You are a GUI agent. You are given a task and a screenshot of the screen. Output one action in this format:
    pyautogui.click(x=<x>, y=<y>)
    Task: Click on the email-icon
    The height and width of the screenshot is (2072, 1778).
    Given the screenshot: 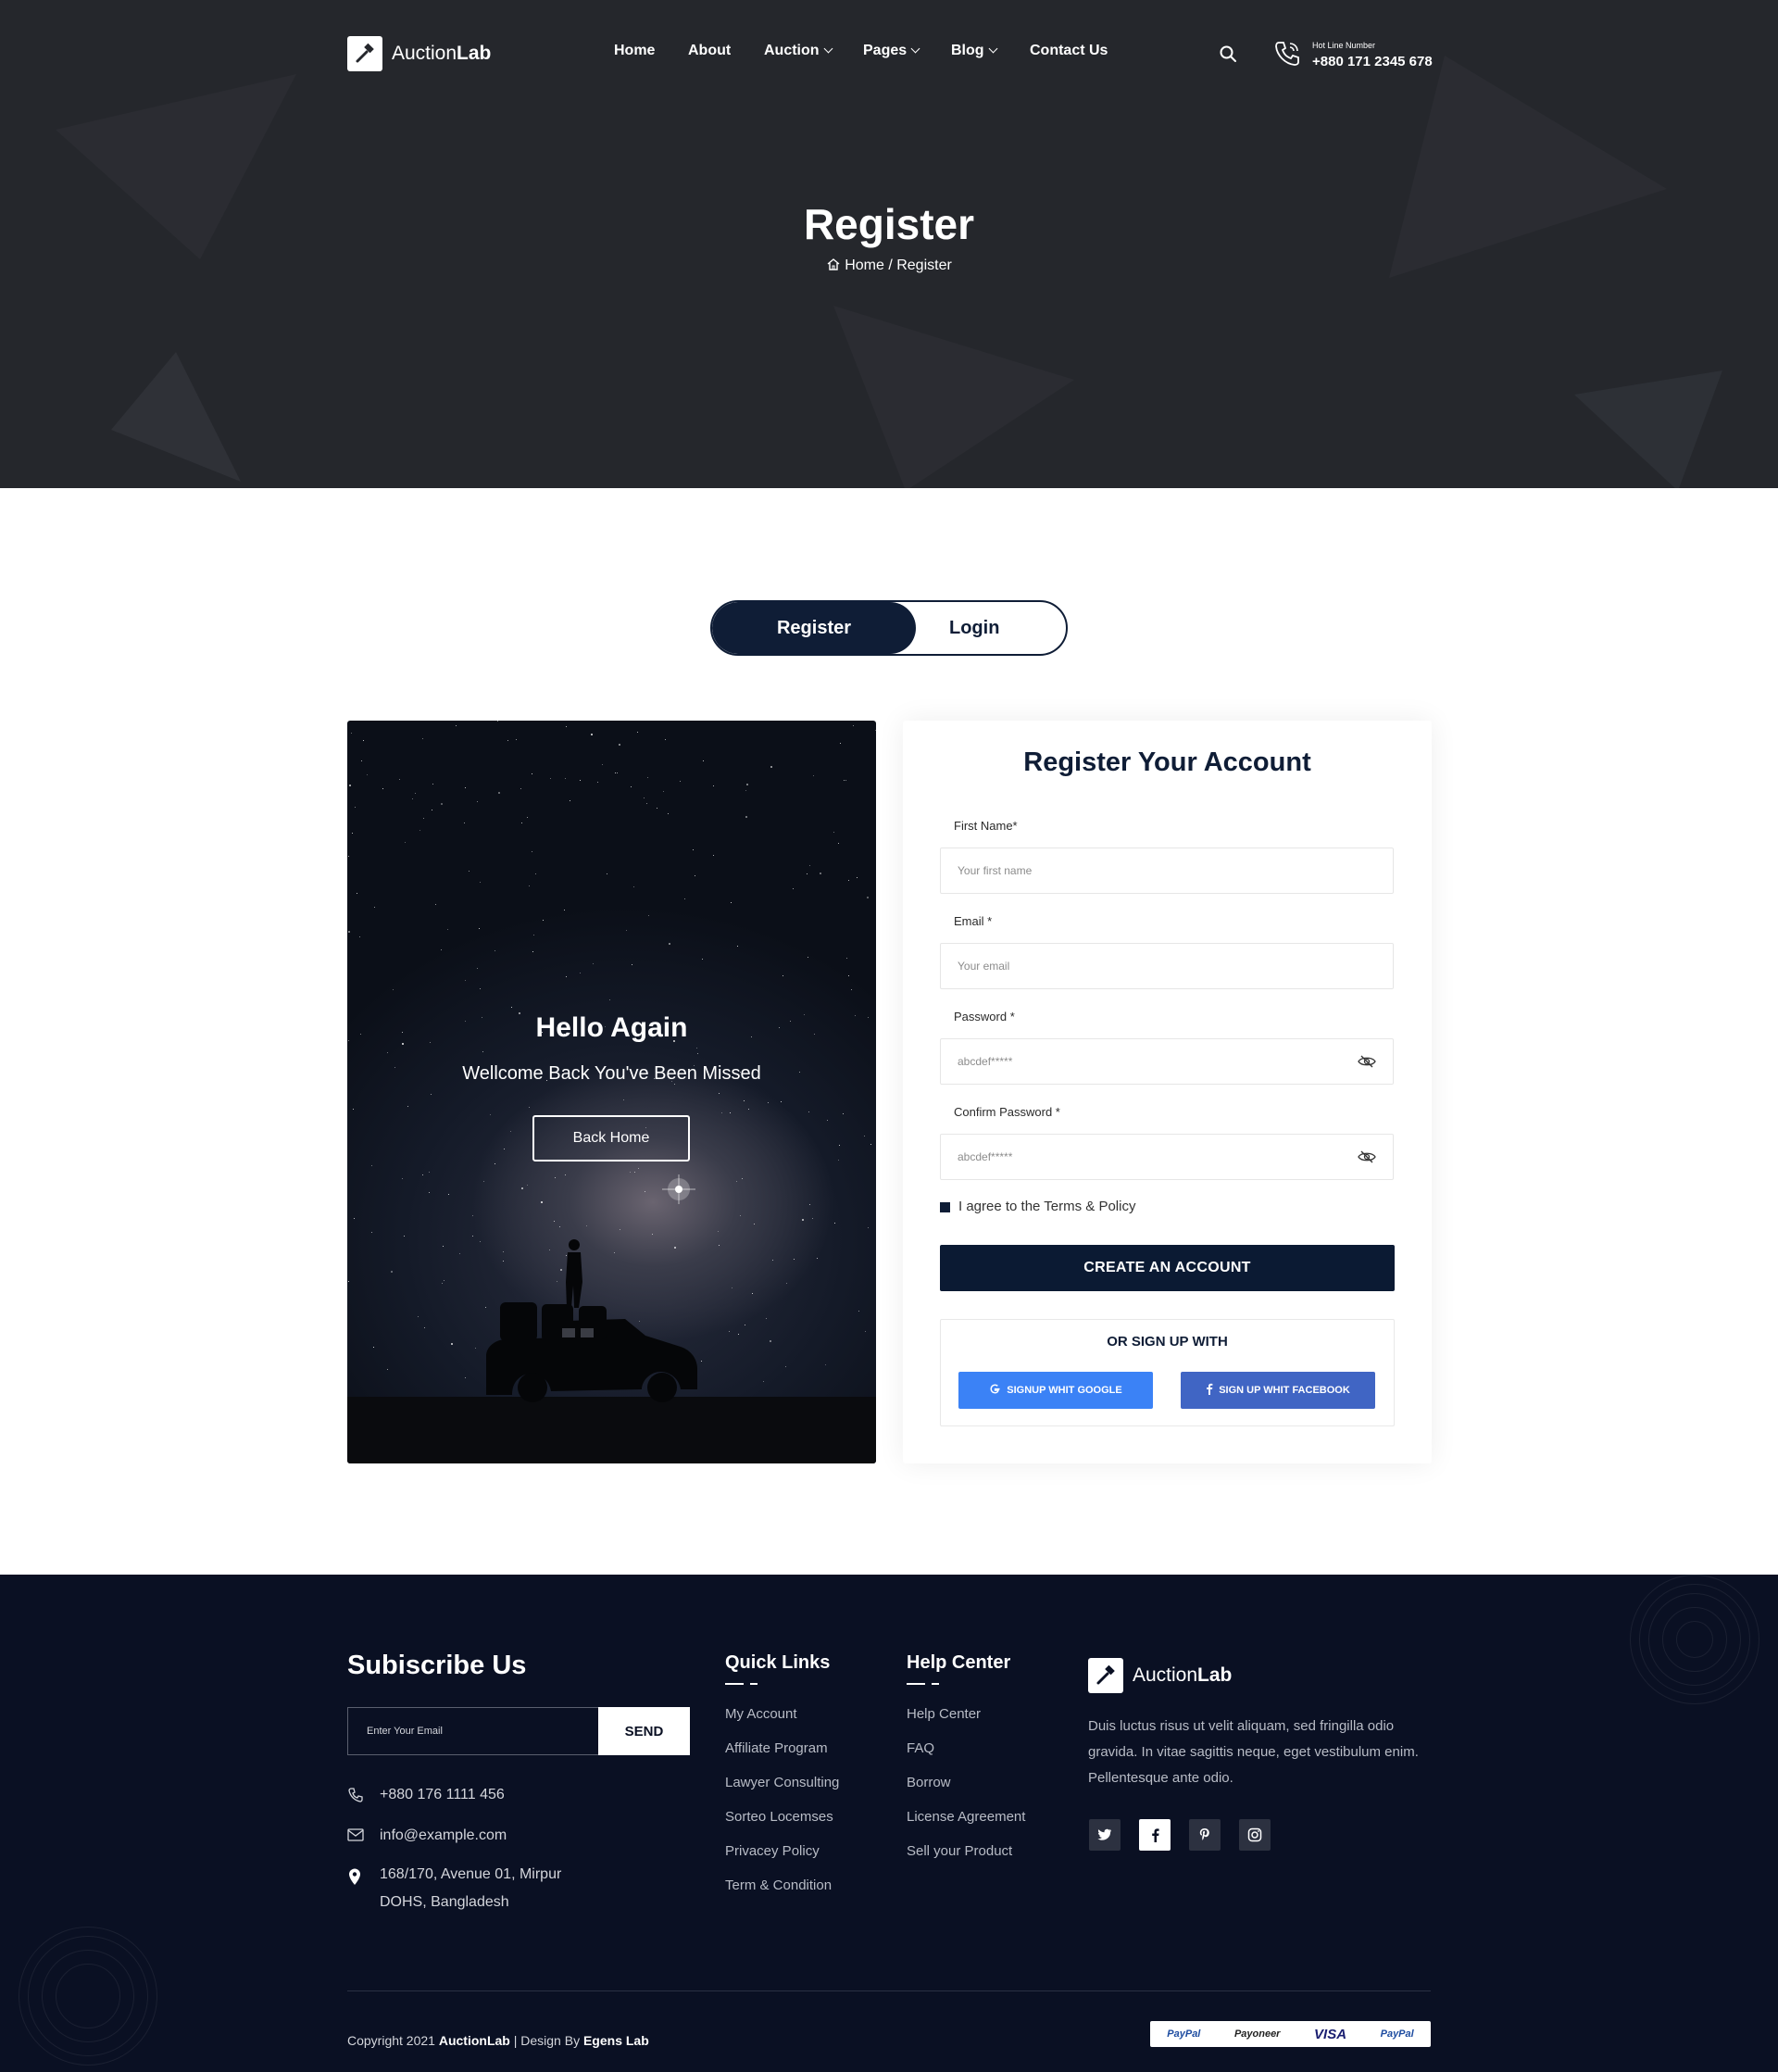 What is the action you would take?
    pyautogui.click(x=355, y=1836)
    